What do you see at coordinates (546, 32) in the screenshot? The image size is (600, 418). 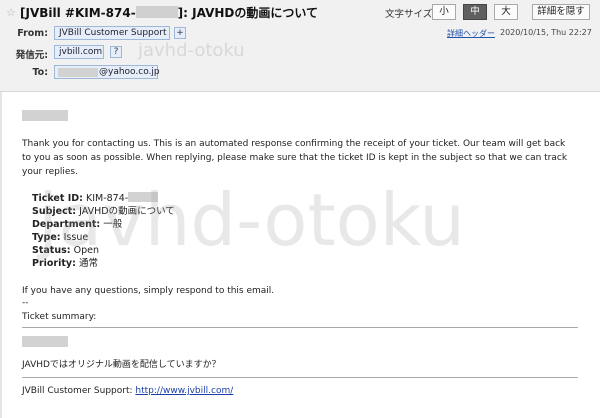 I see `message-datetime: 2020/10/15, Thu 22:27` at bounding box center [546, 32].